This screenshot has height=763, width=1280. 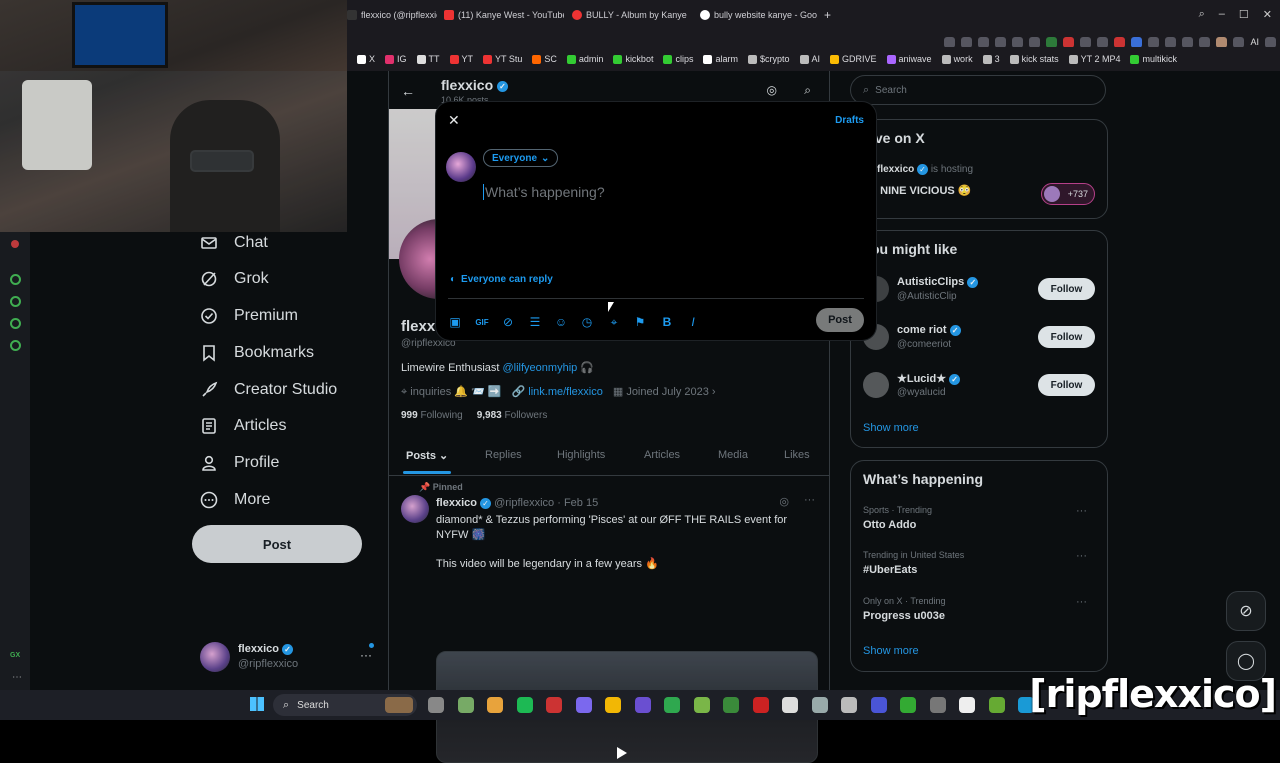 I want to click on google-favicon-icon, so click(x=705, y=15).